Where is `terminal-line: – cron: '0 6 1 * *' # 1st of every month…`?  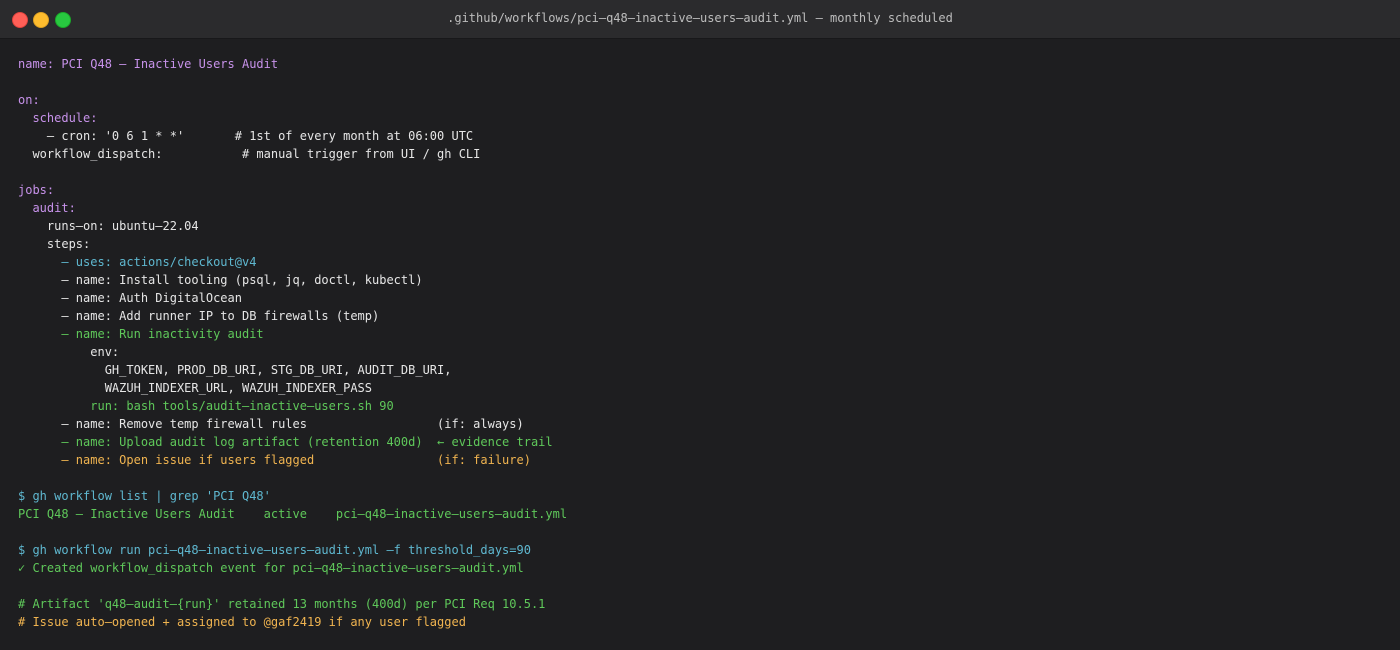
terminal-line: – cron: '0 6 1 * *' # 1st of every month… is located at coordinates (700, 136).